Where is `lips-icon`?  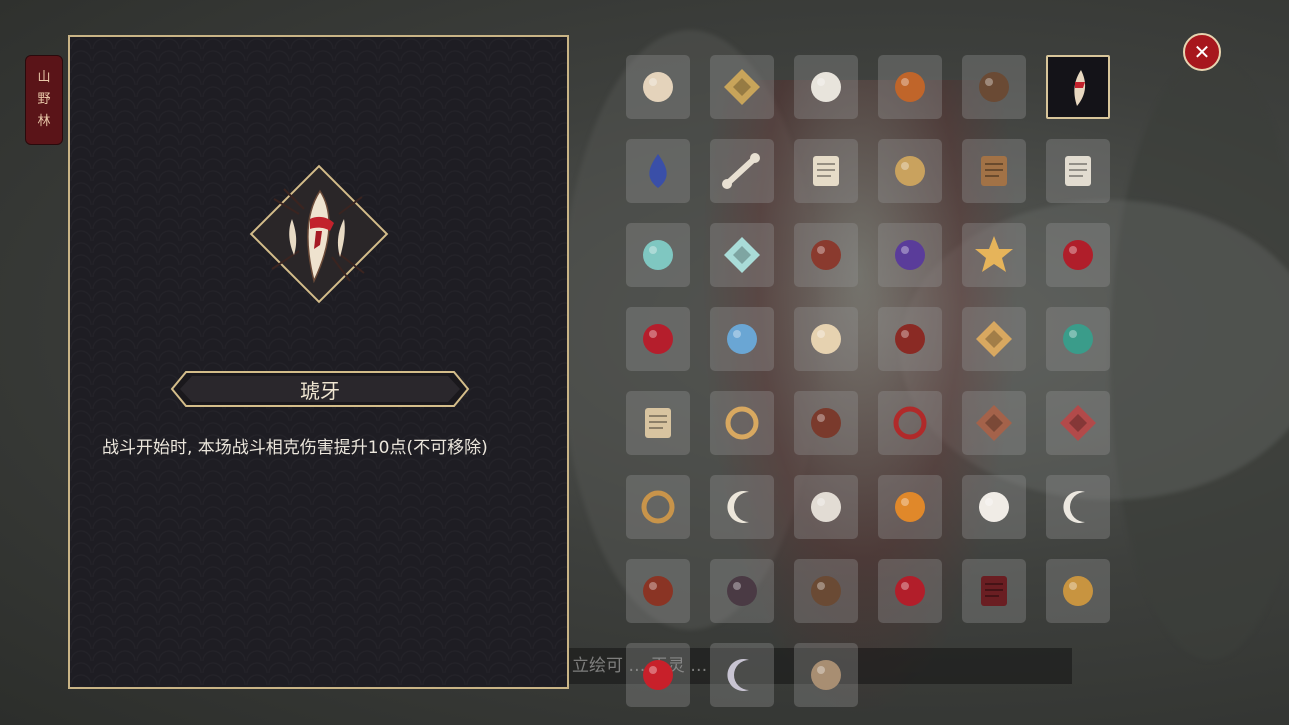 lips-icon is located at coordinates (910, 339).